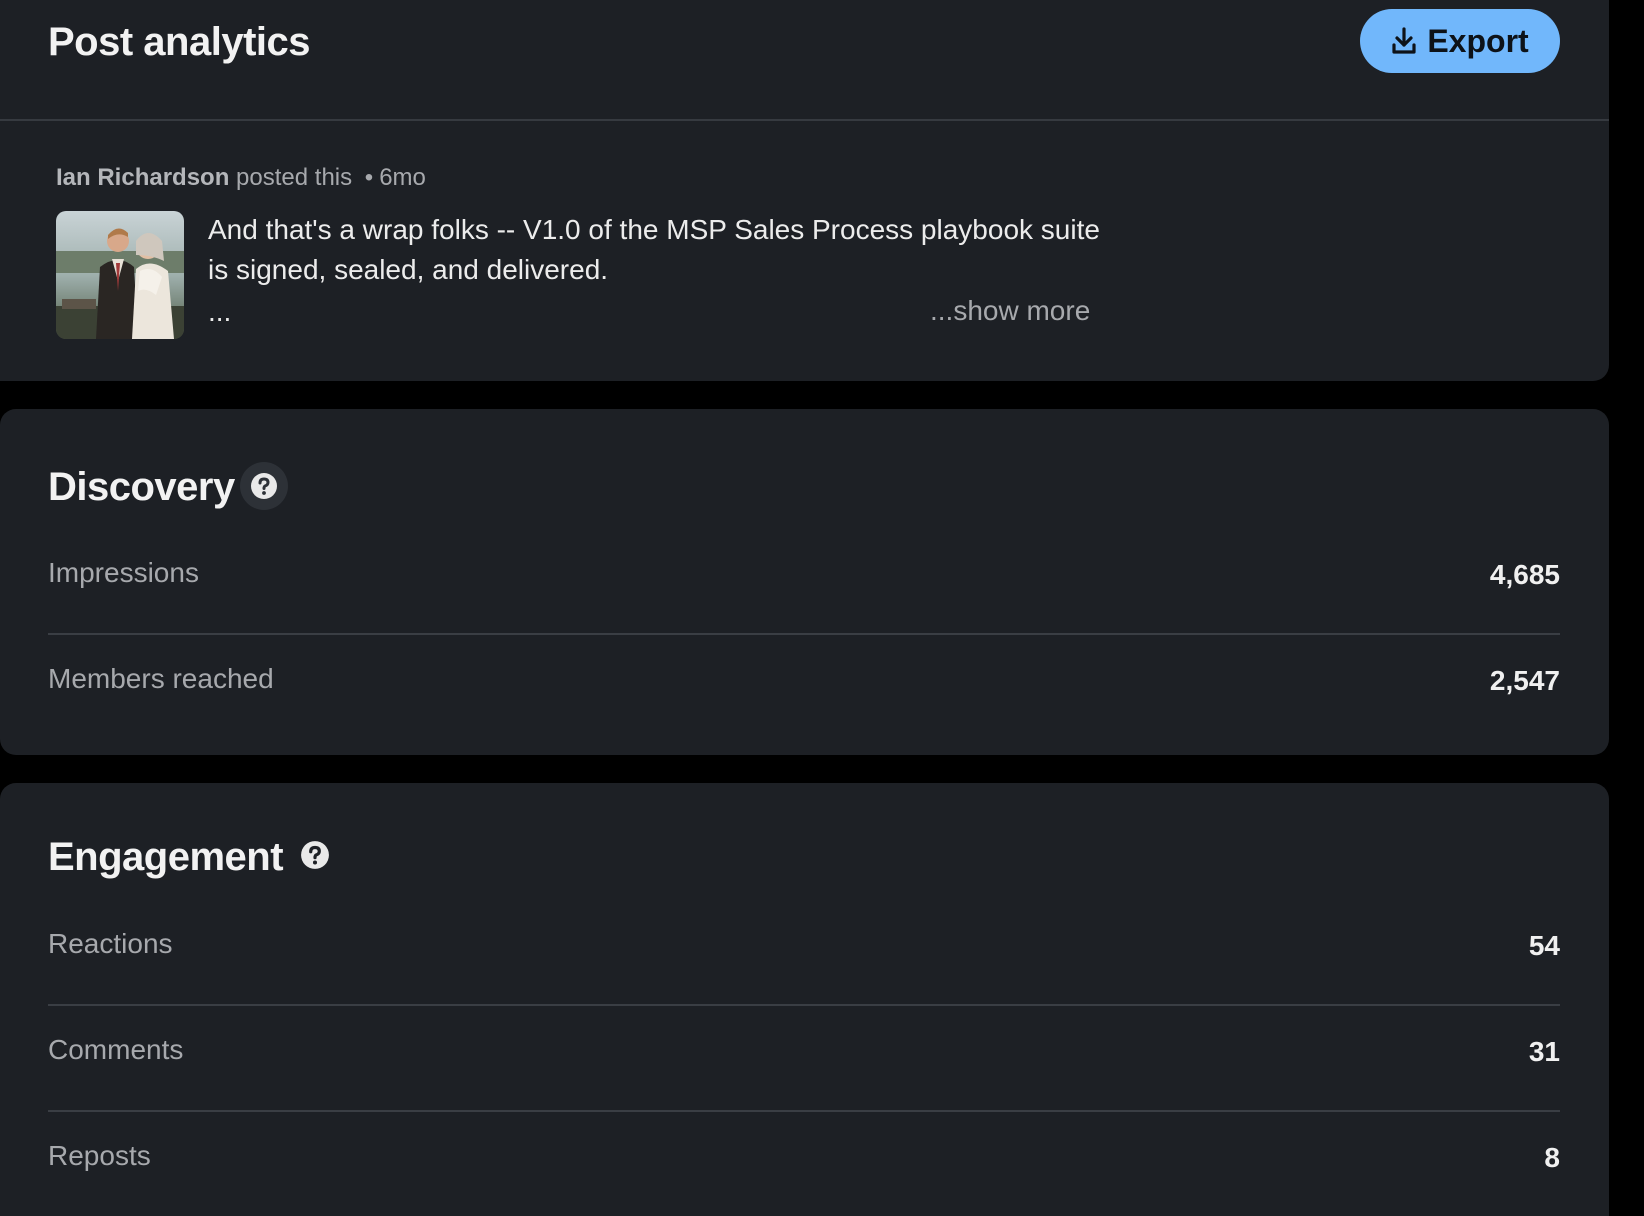 This screenshot has width=1644, height=1216. What do you see at coordinates (804, 688) in the screenshot?
I see `metric-row-members-reached: Members reached 2,547` at bounding box center [804, 688].